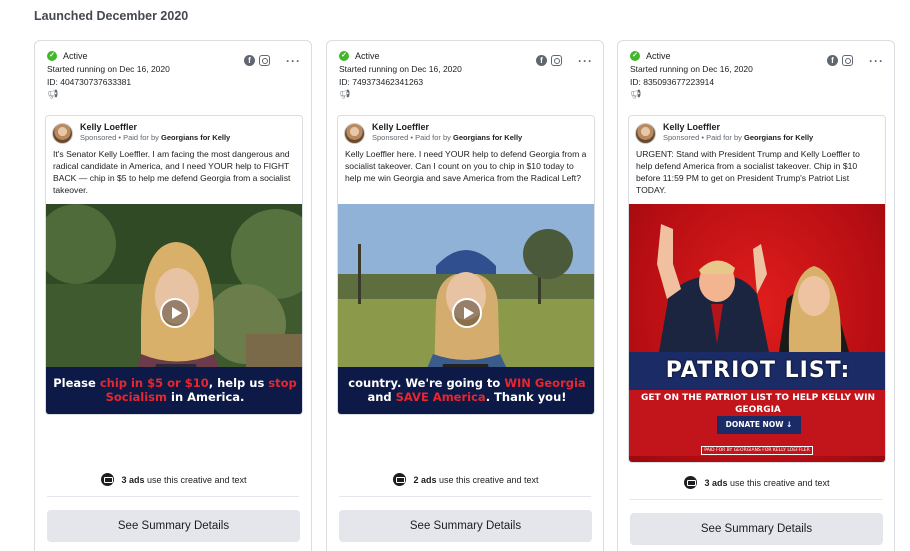  Describe the element at coordinates (757, 371) in the screenshot. I see `patriot-list-title: PATRIOT LIST:` at that location.